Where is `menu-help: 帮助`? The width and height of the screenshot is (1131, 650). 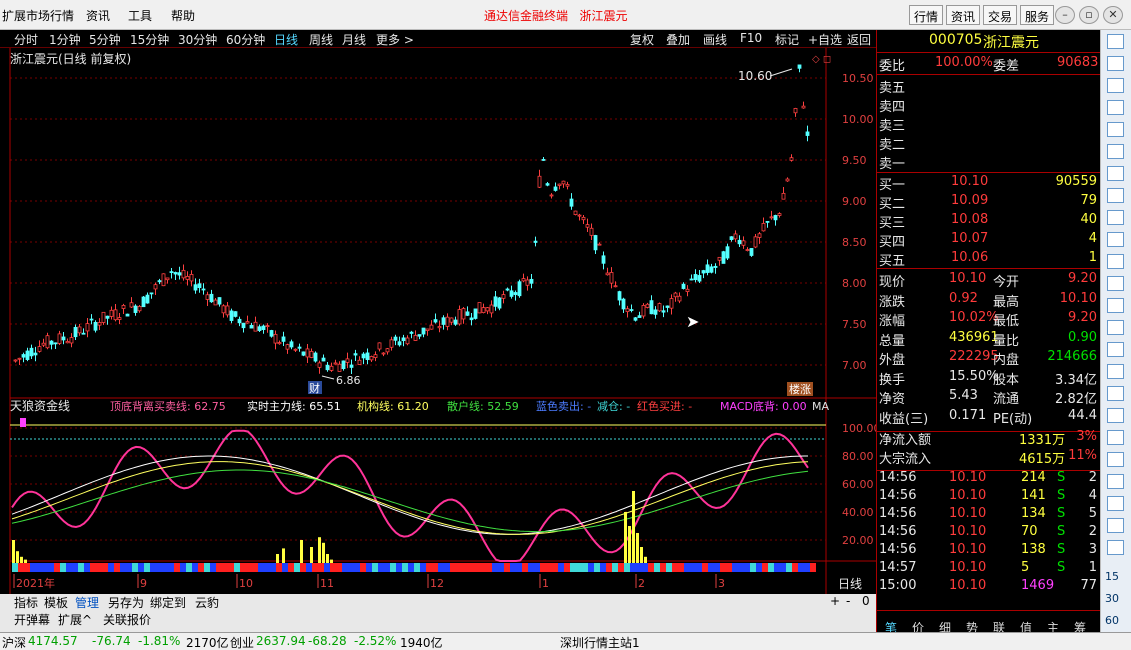
menu-help: 帮助 is located at coordinates (183, 15).